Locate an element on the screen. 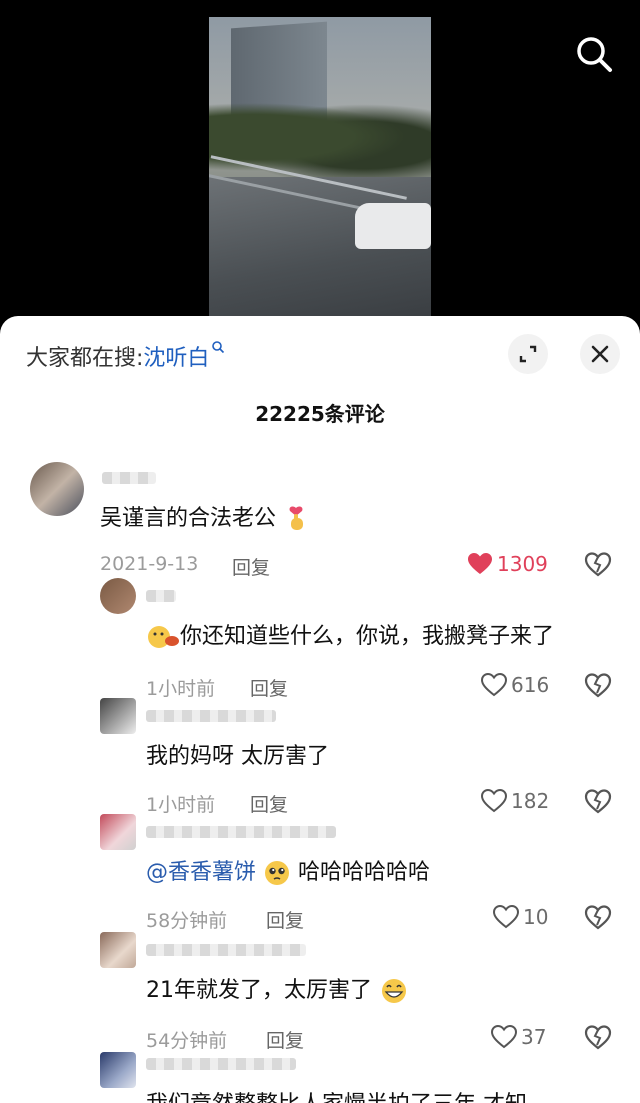  like-button: 10 is located at coordinates (520, 917).